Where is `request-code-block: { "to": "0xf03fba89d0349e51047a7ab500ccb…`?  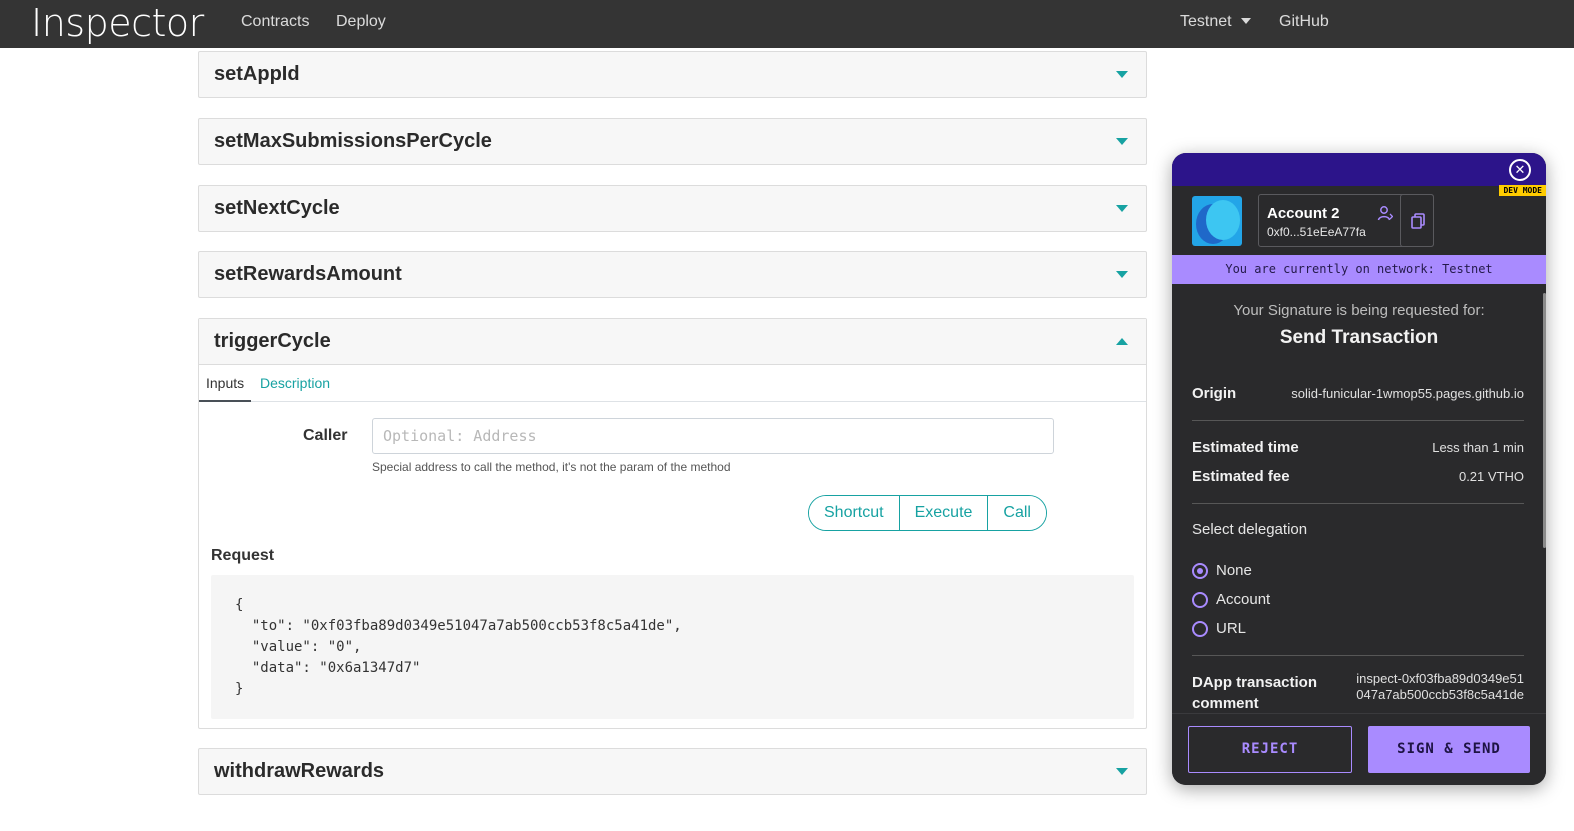
request-code-block: { "to": "0xf03fba89d0349e51047a7ab500ccb… is located at coordinates (672, 647).